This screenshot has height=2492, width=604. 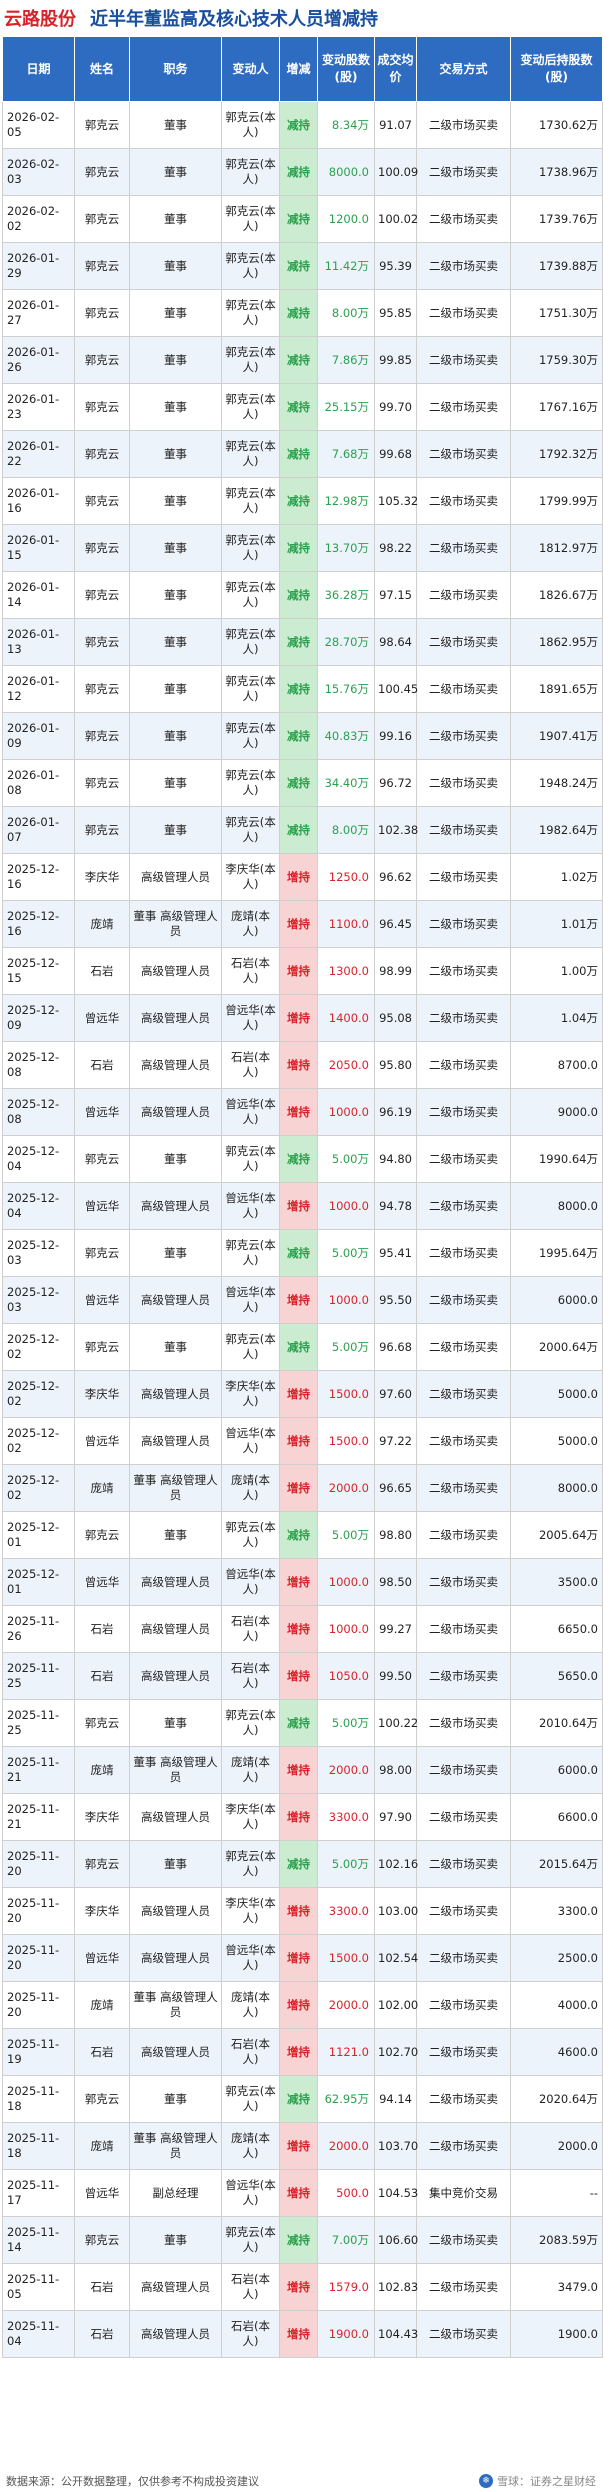 I want to click on table-cell-amt: 1300.0, so click(x=346, y=971).